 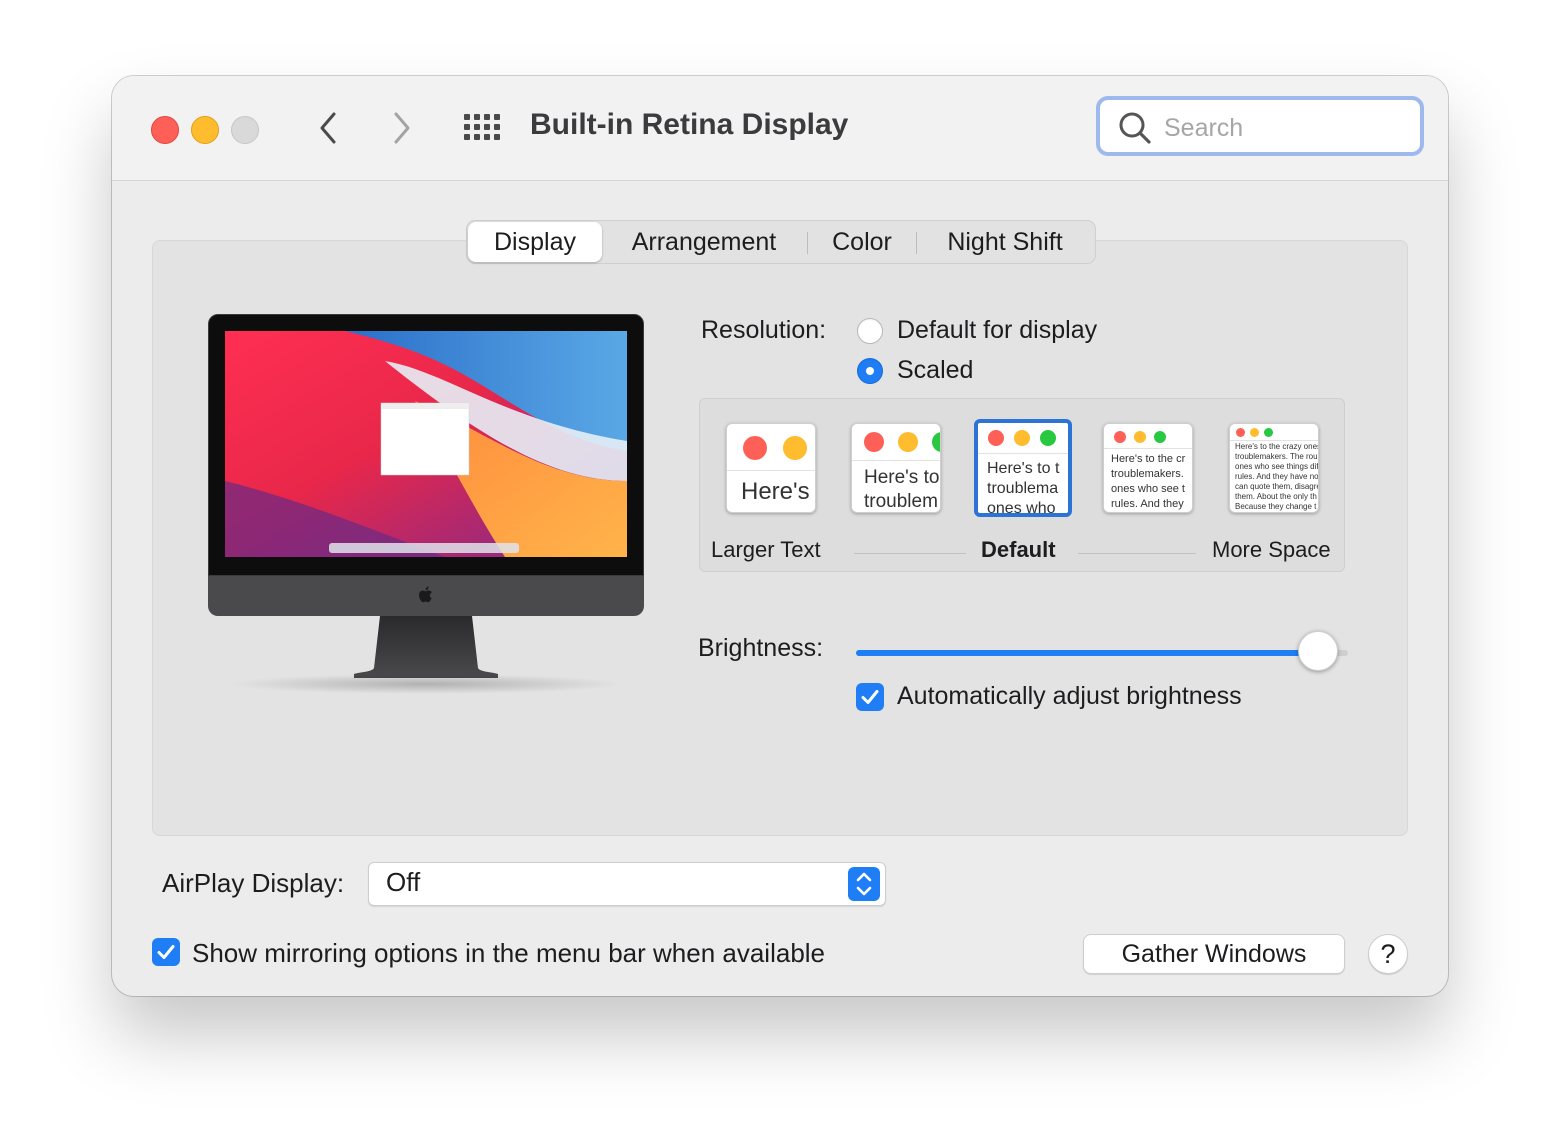 I want to click on tab-arrangement: Arrangement, so click(x=704, y=242).